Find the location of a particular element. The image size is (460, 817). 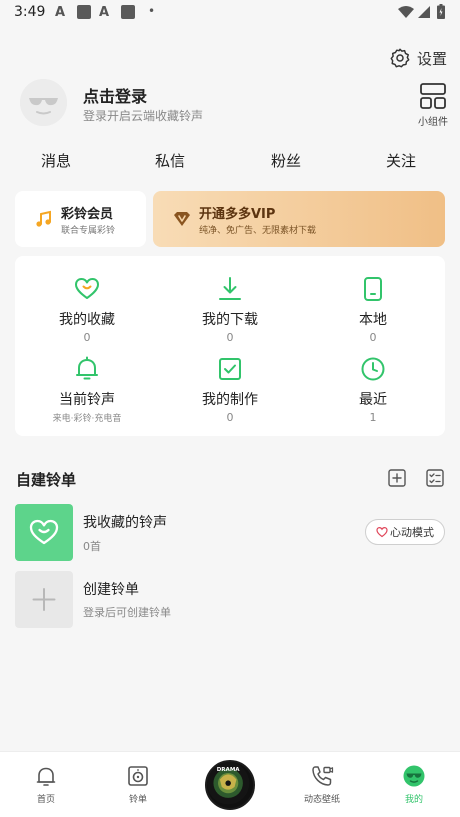

my-creations-item: 我的制作 0 is located at coordinates (230, 390).